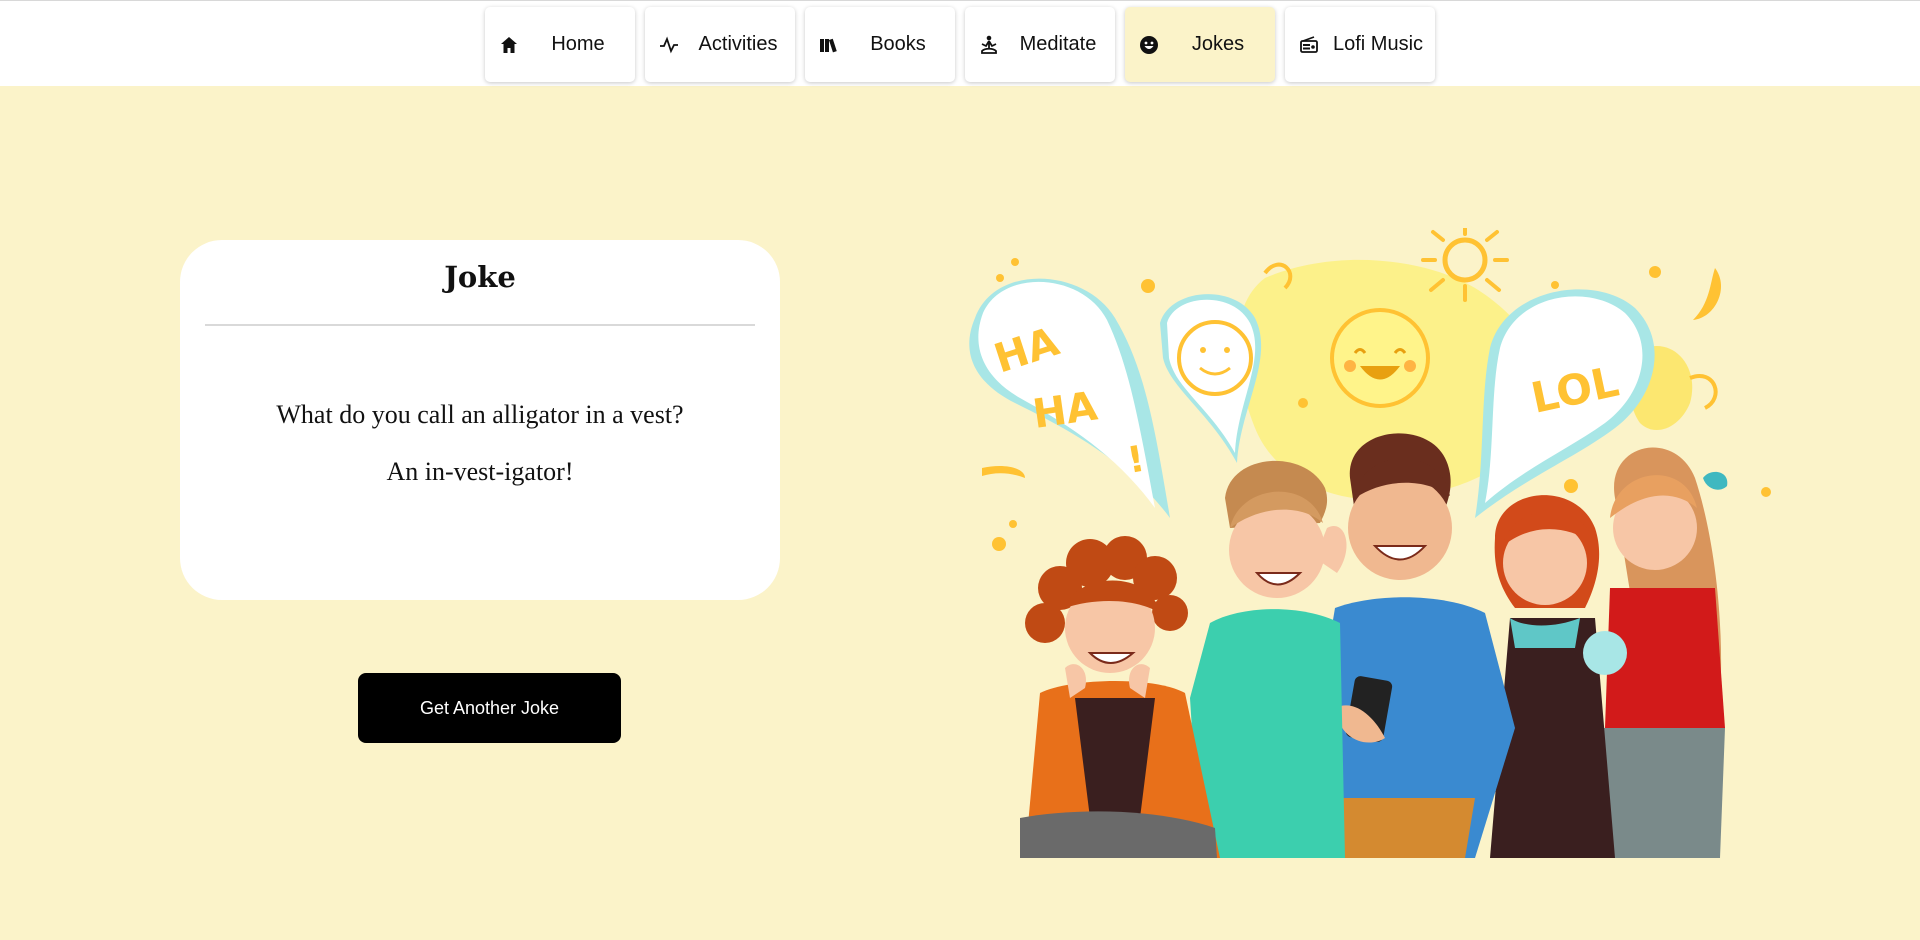 This screenshot has height=940, width=1920. Describe the element at coordinates (1218, 44) in the screenshot. I see `nav-label-jokes: Jokes` at that location.